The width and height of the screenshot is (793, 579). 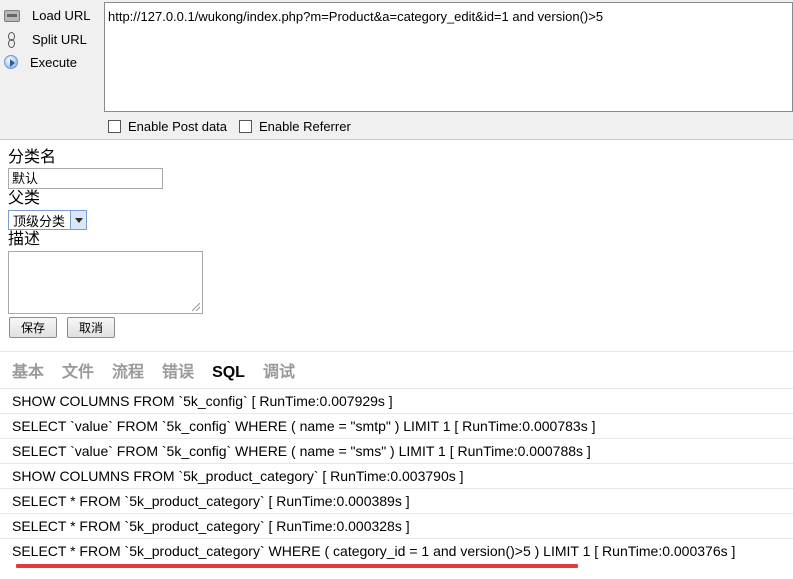 I want to click on divider, so click(x=396, y=351).